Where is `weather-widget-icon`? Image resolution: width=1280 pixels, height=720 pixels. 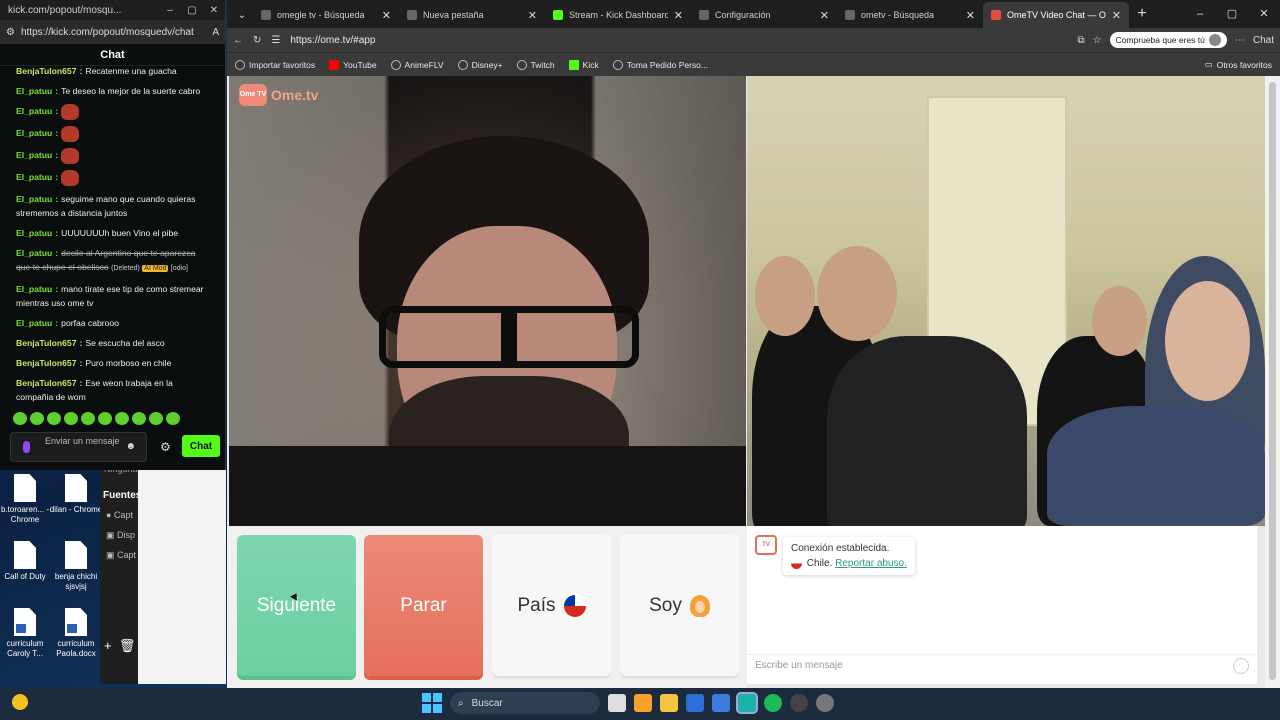
weather-widget-icon is located at coordinates (20, 702).